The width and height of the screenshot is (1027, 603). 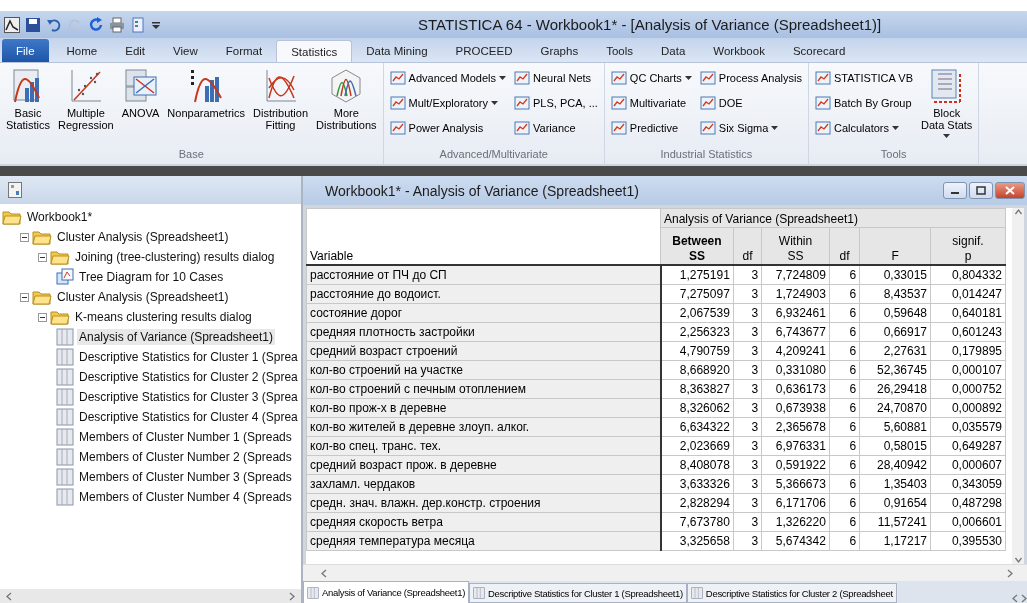 I want to click on ribbon-tab: Data, so click(x=673, y=51).